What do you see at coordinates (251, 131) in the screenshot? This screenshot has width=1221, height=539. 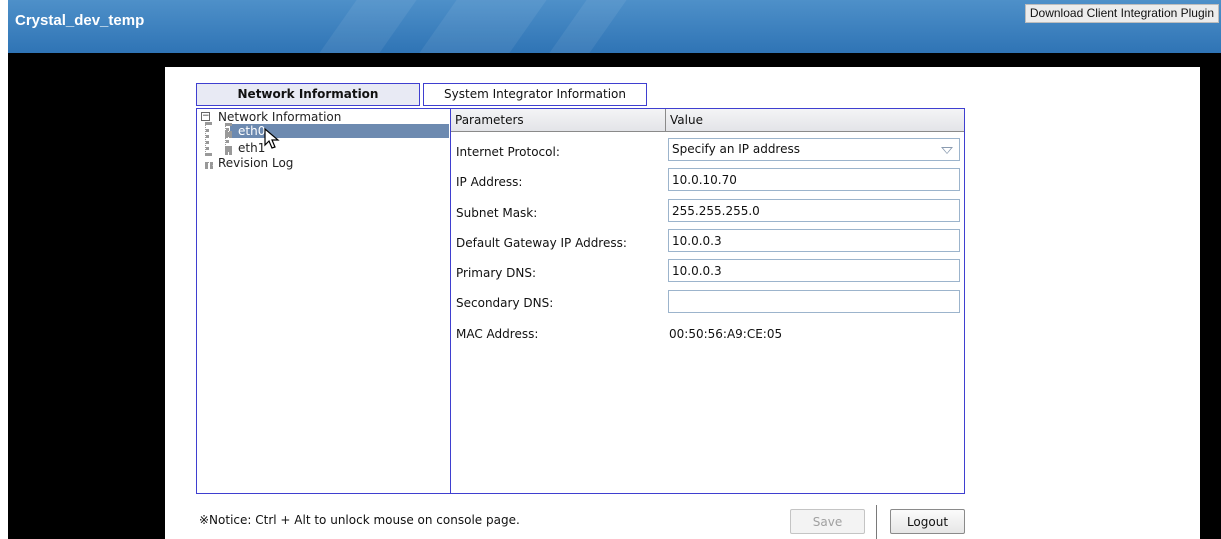 I see `tree-item-eth0: eth0` at bounding box center [251, 131].